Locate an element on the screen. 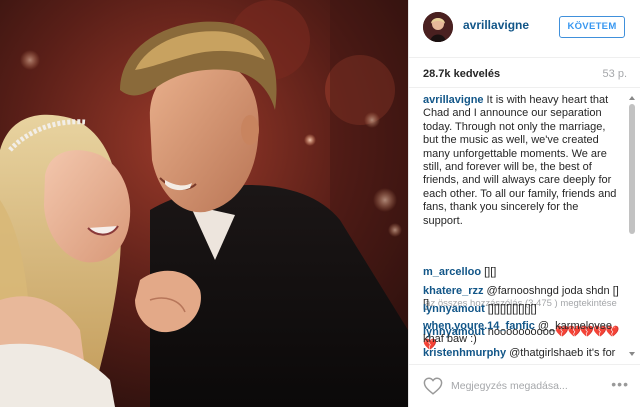 The height and width of the screenshot is (407, 640). comment-username: khatere_rzz is located at coordinates (453, 291).